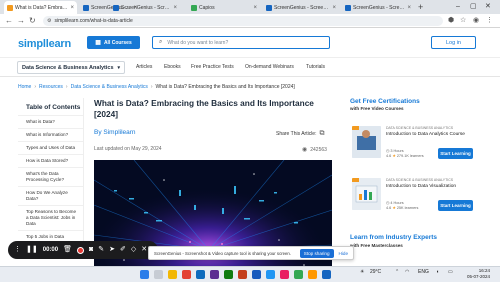  Describe the element at coordinates (432, 186) in the screenshot. I see `course-name: Introduction to Data Visualization` at that location.